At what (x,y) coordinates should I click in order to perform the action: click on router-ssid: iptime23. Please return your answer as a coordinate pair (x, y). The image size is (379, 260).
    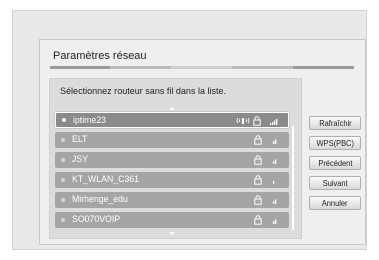
    Looking at the image, I should click on (90, 120).